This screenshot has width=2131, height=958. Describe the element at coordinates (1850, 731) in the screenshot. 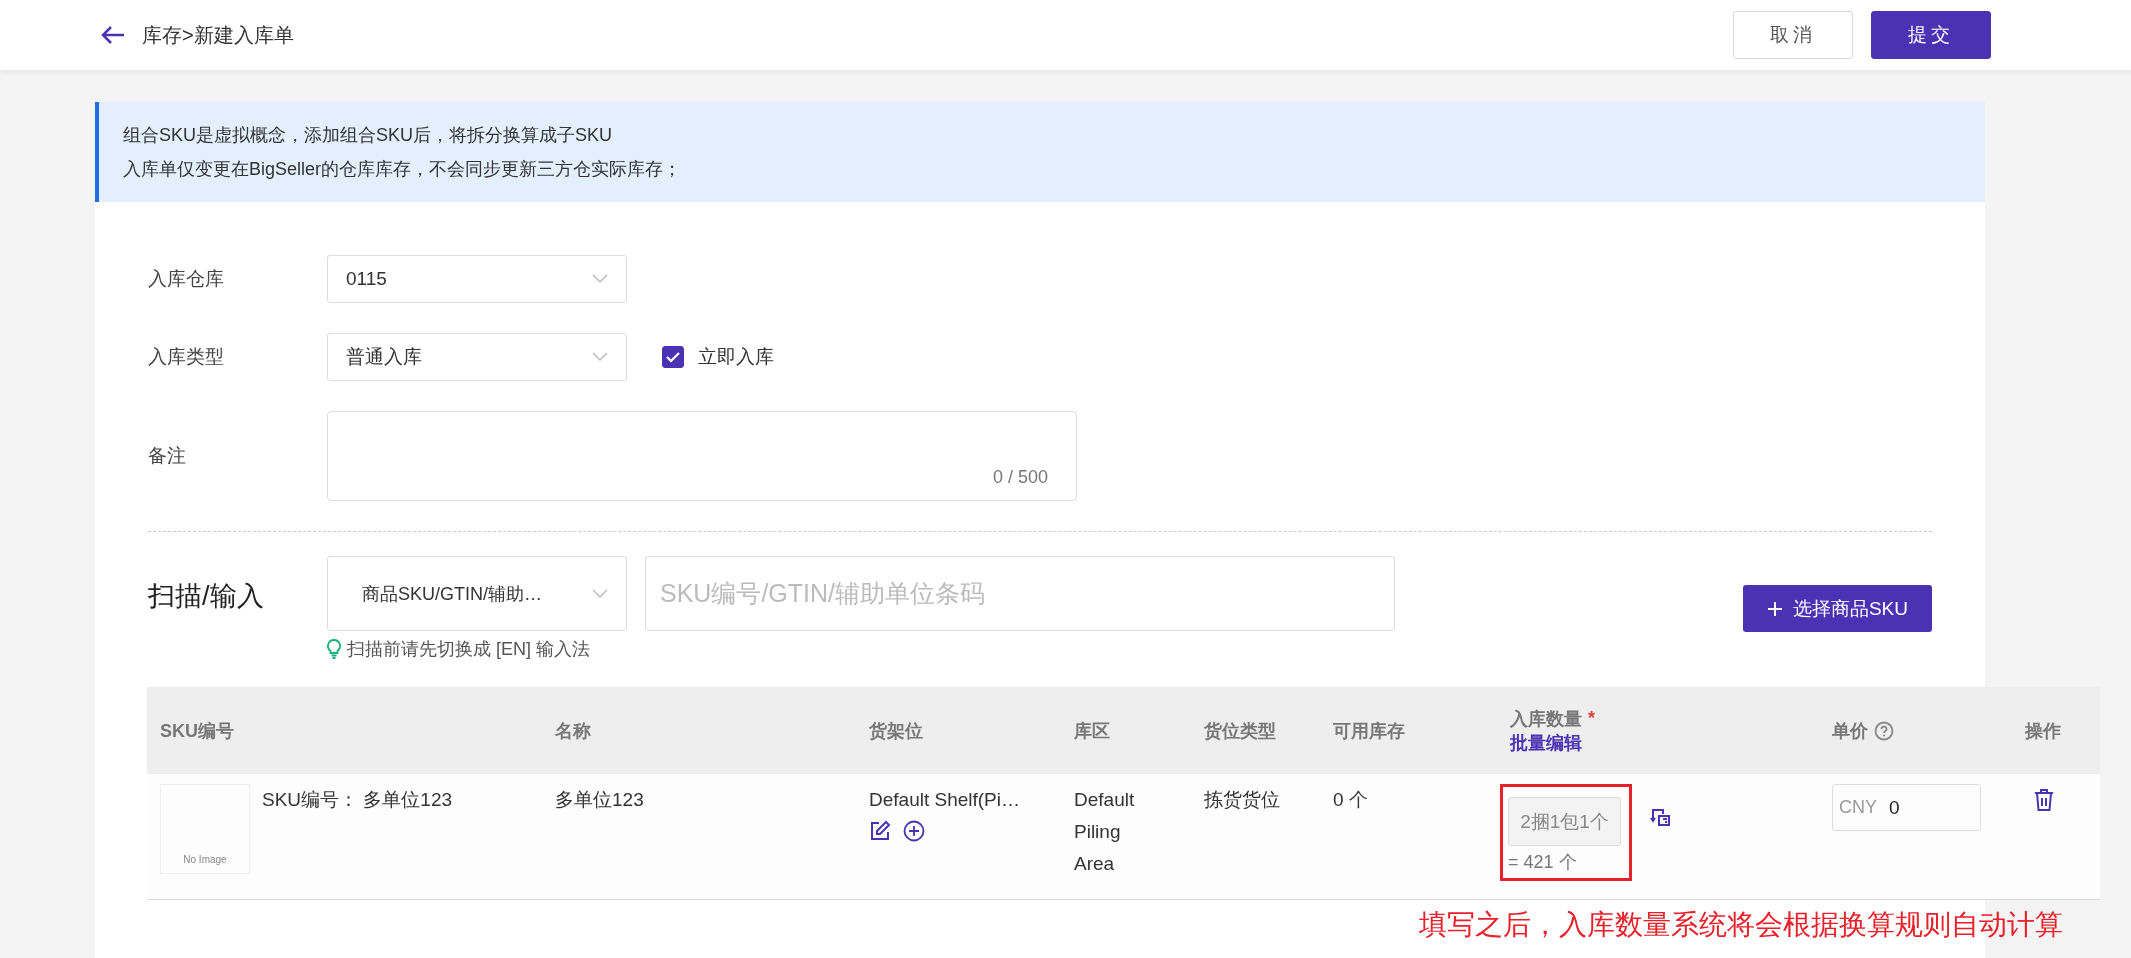

I see `column-header: 单价` at that location.